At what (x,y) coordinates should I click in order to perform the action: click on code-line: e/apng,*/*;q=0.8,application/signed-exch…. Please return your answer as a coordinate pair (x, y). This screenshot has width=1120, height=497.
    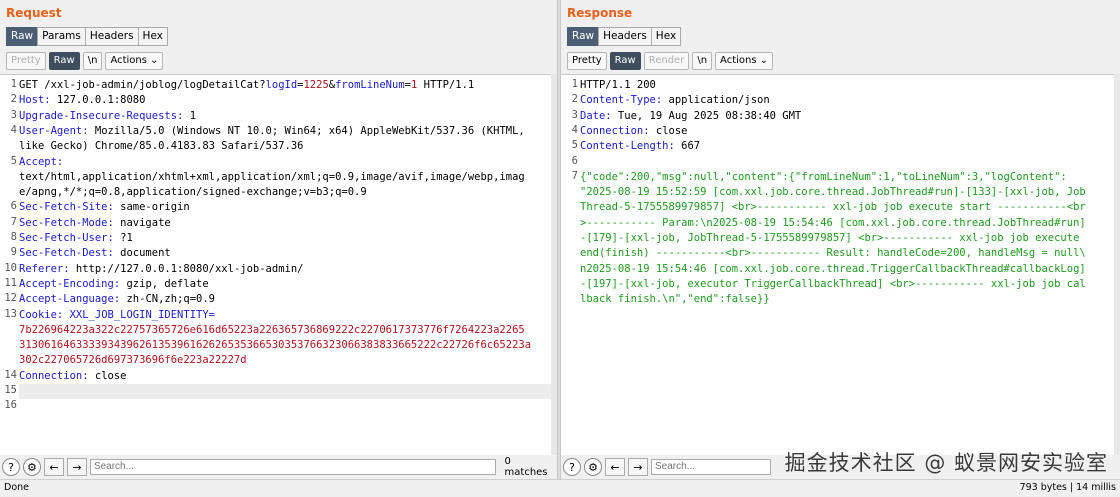
    Looking at the image, I should click on (193, 192).